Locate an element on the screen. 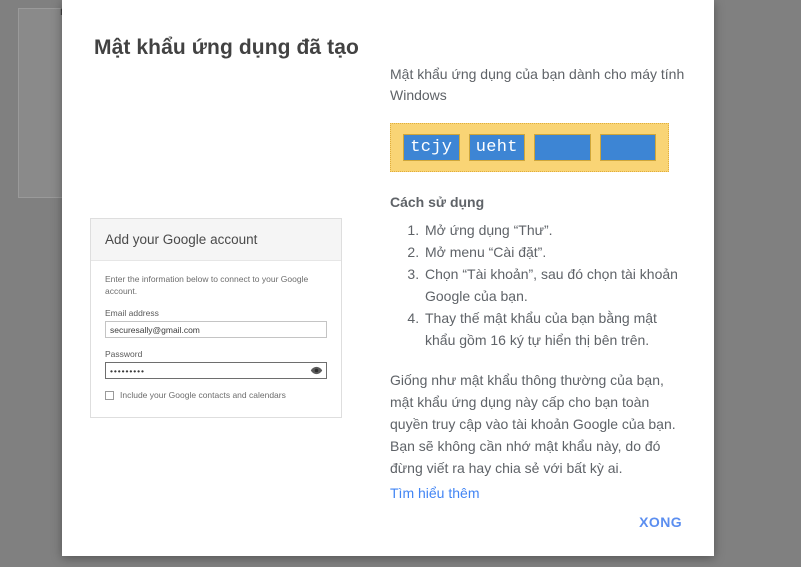  generated-password-box: tcjy ueht is located at coordinates (529, 147).